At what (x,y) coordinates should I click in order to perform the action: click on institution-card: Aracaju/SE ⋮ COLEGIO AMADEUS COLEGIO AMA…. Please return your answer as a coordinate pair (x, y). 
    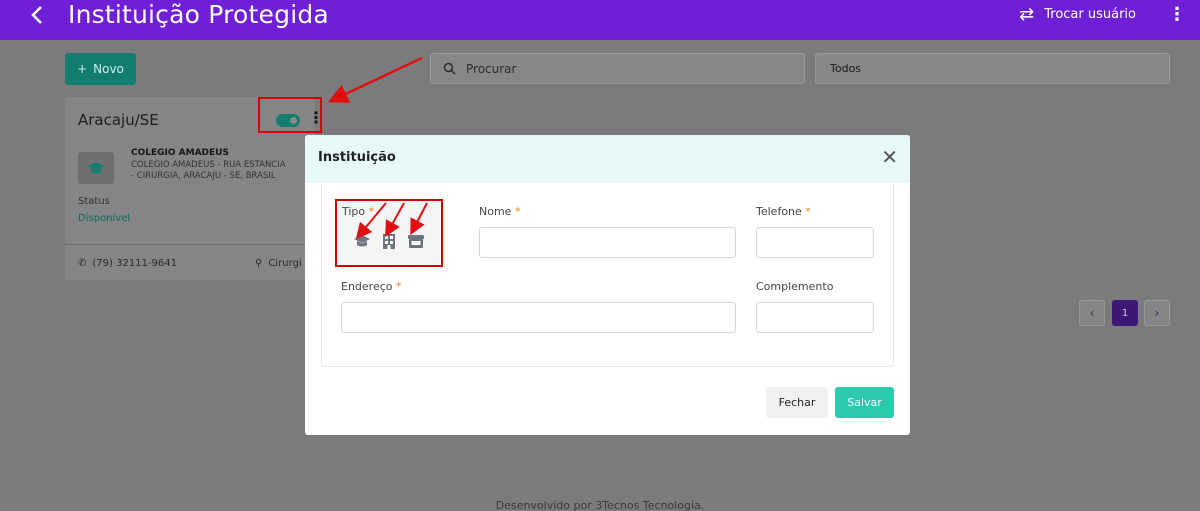
    Looking at the image, I should click on (194, 188).